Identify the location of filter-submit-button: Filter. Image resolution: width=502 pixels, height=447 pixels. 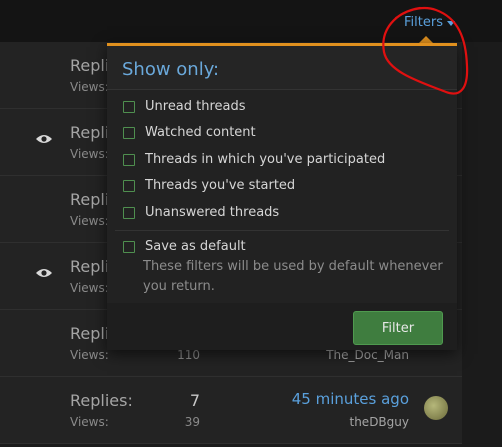
(398, 328).